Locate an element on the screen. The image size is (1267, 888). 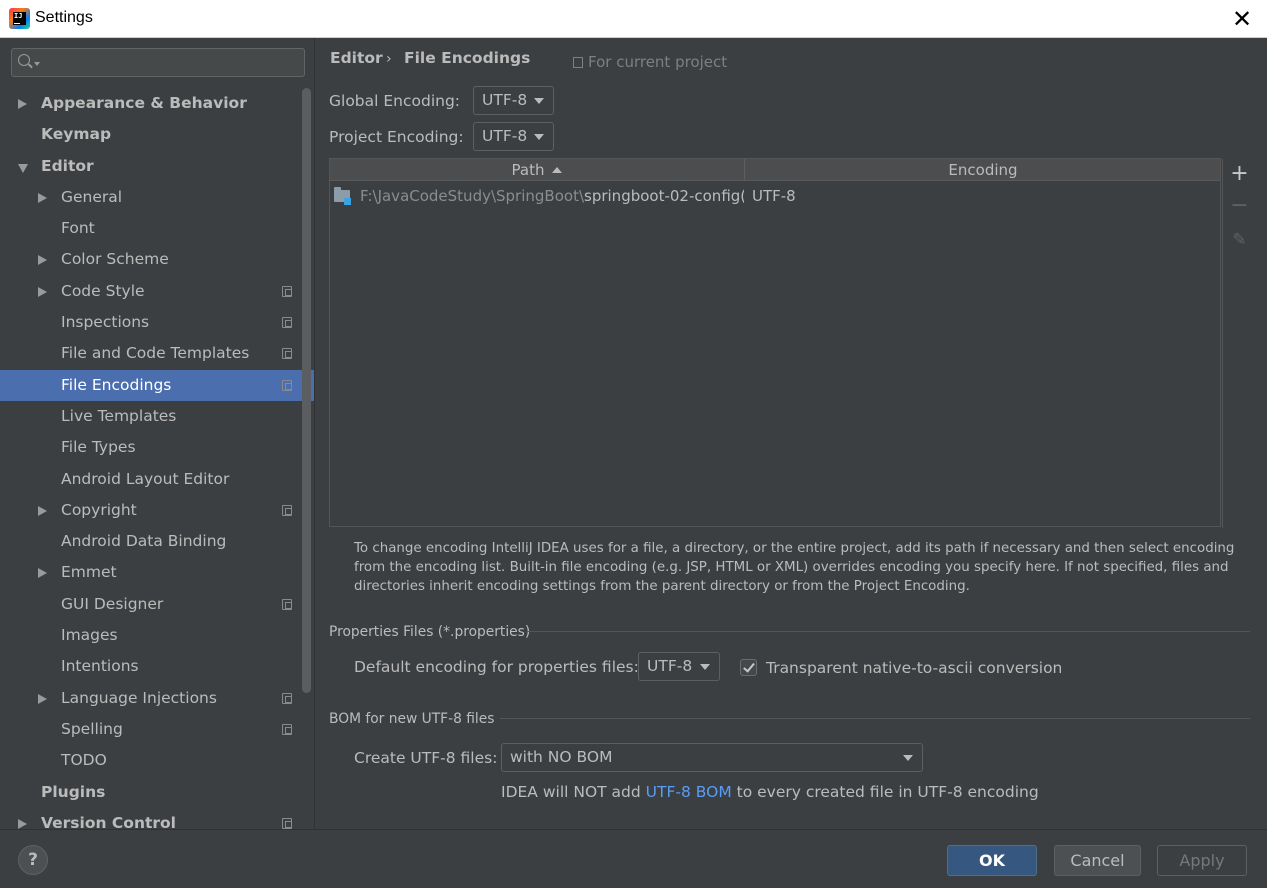
add-button: + is located at coordinates (1239, 174).